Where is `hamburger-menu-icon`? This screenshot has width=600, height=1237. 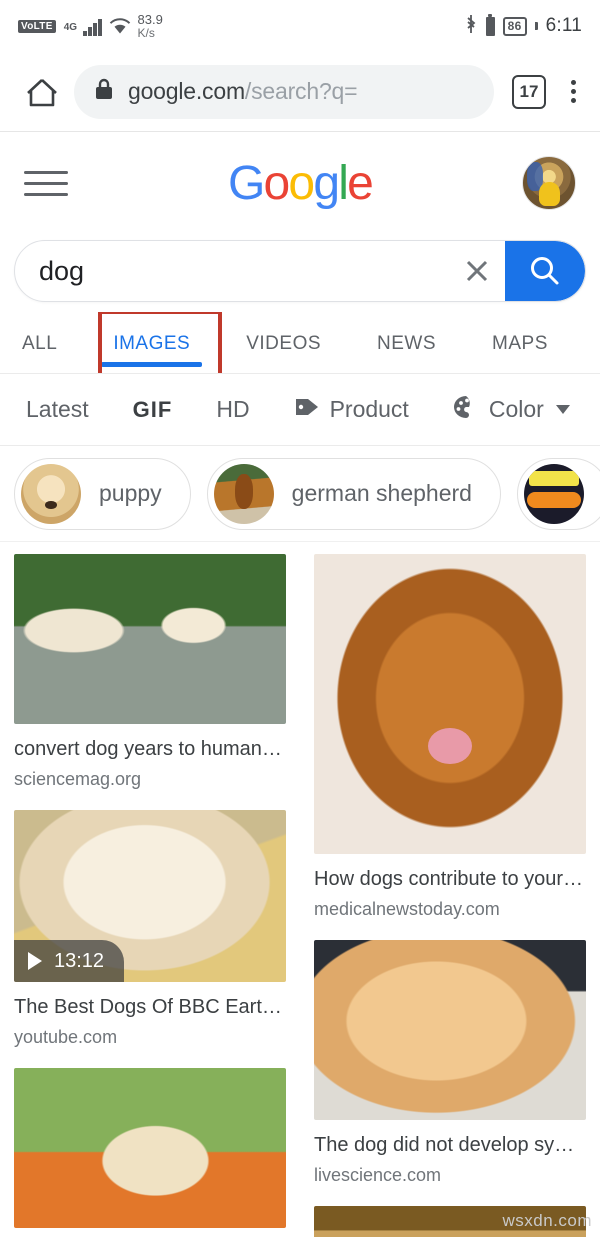
hamburger-menu-icon is located at coordinates (46, 183).